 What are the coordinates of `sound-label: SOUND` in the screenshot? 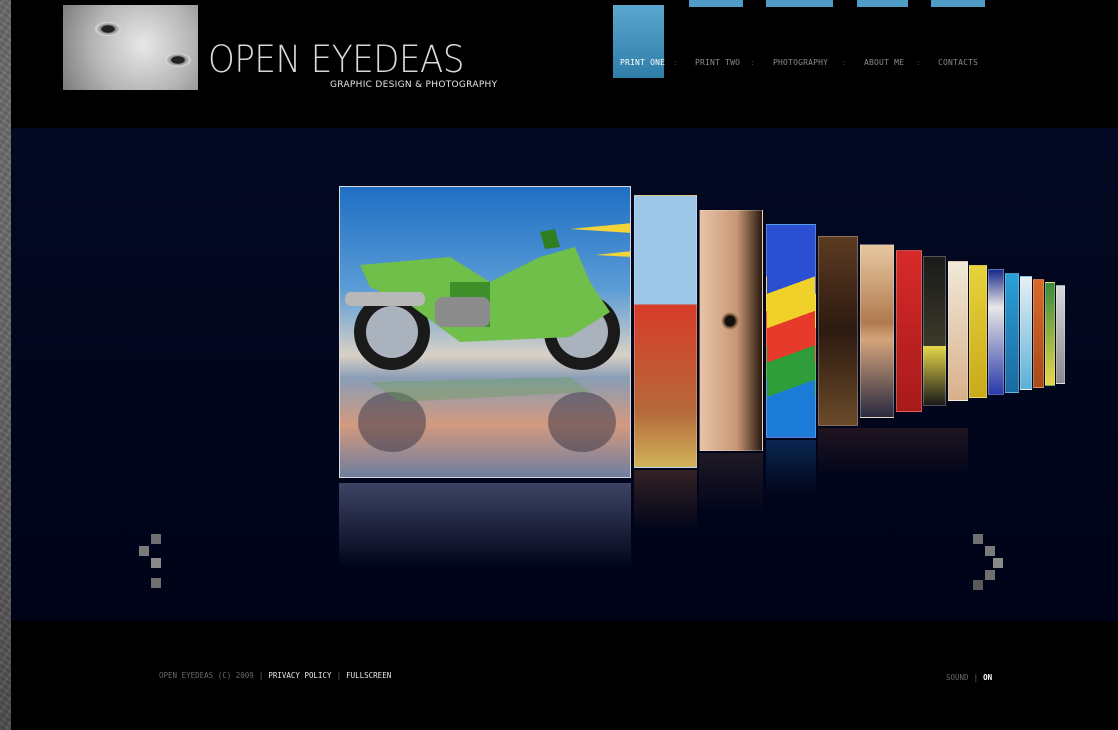 It's located at (957, 677).